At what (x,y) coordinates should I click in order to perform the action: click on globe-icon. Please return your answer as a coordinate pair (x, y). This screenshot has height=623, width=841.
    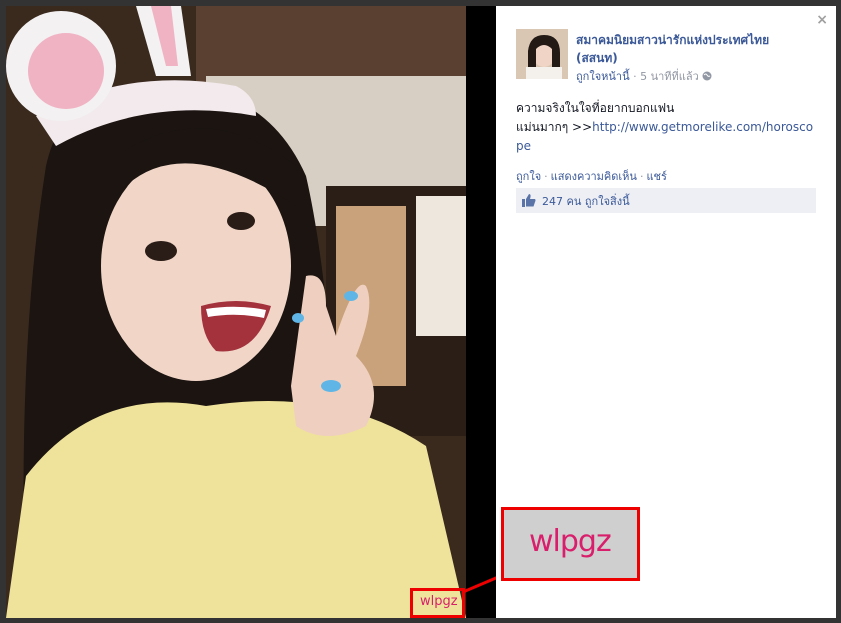
    Looking at the image, I should click on (707, 76).